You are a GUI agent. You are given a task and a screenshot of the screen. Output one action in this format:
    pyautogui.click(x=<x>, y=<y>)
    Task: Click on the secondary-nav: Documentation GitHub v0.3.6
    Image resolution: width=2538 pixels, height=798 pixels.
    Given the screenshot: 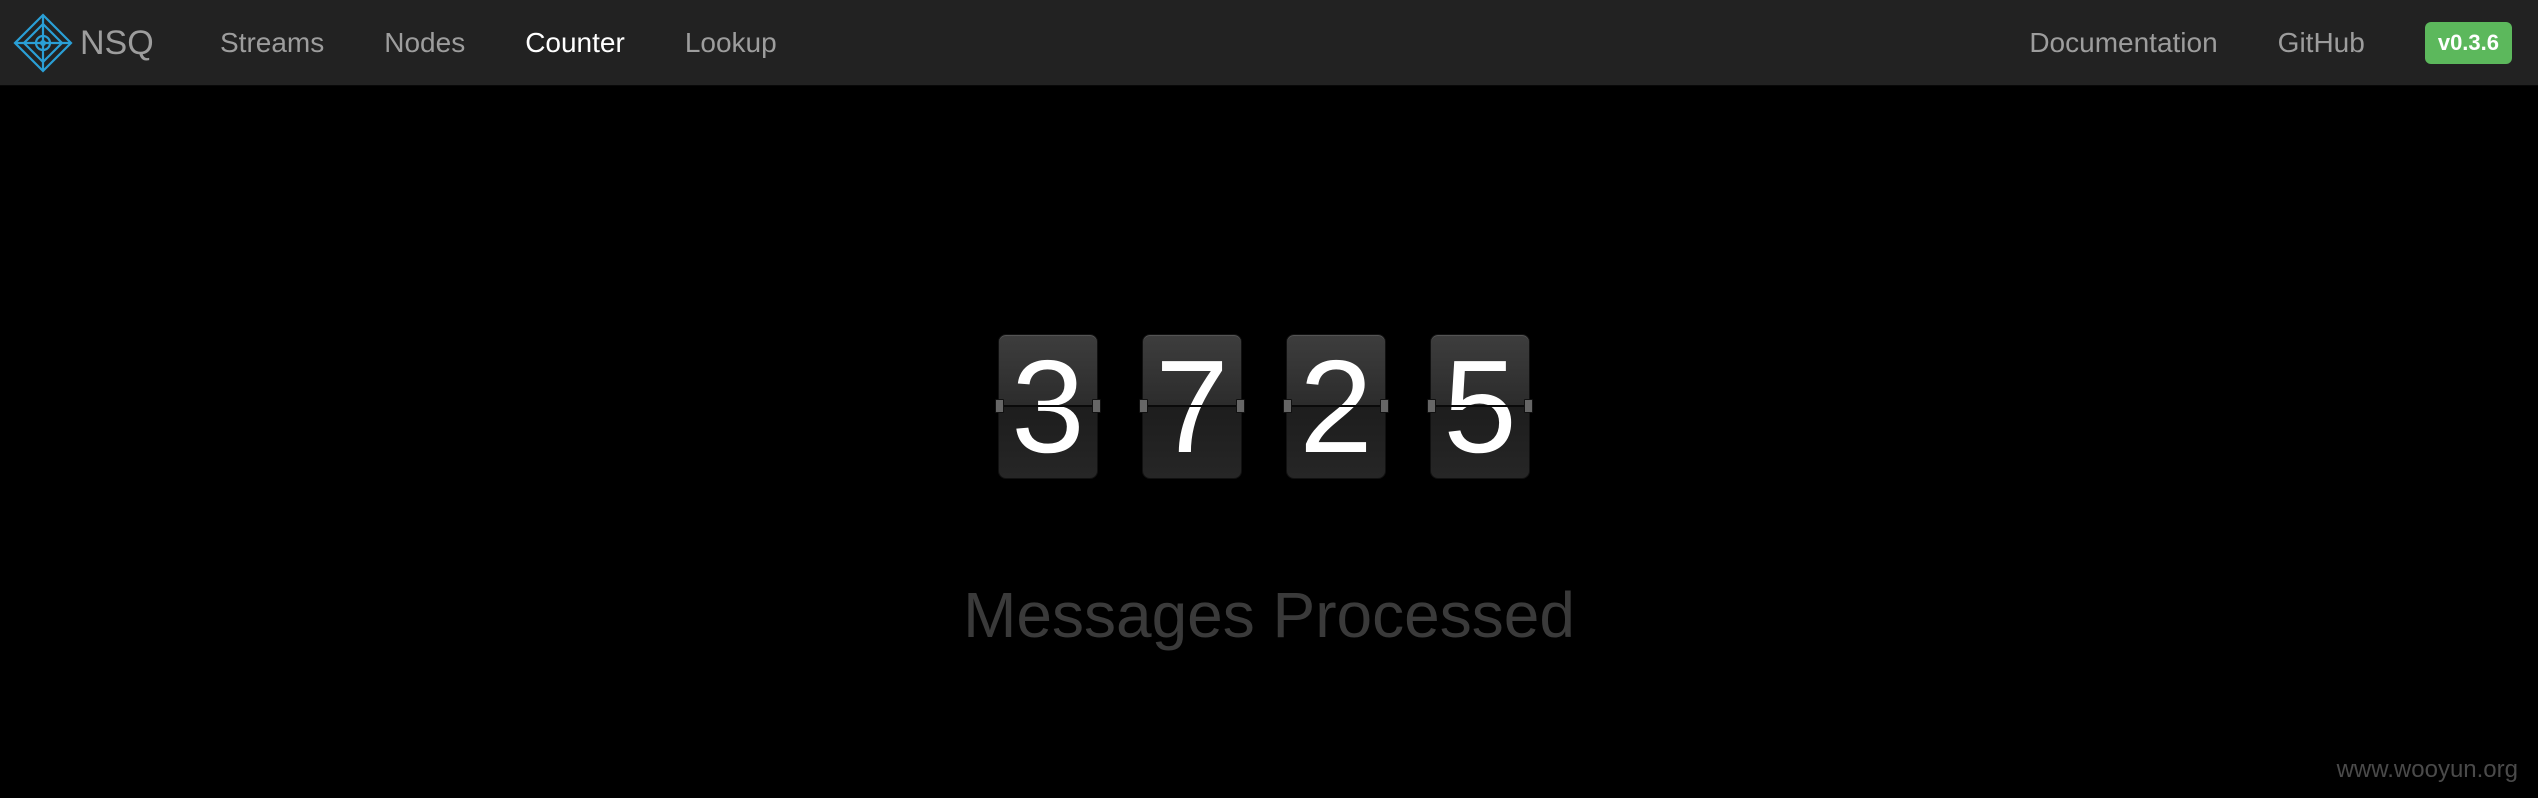 What is the action you would take?
    pyautogui.click(x=2270, y=43)
    